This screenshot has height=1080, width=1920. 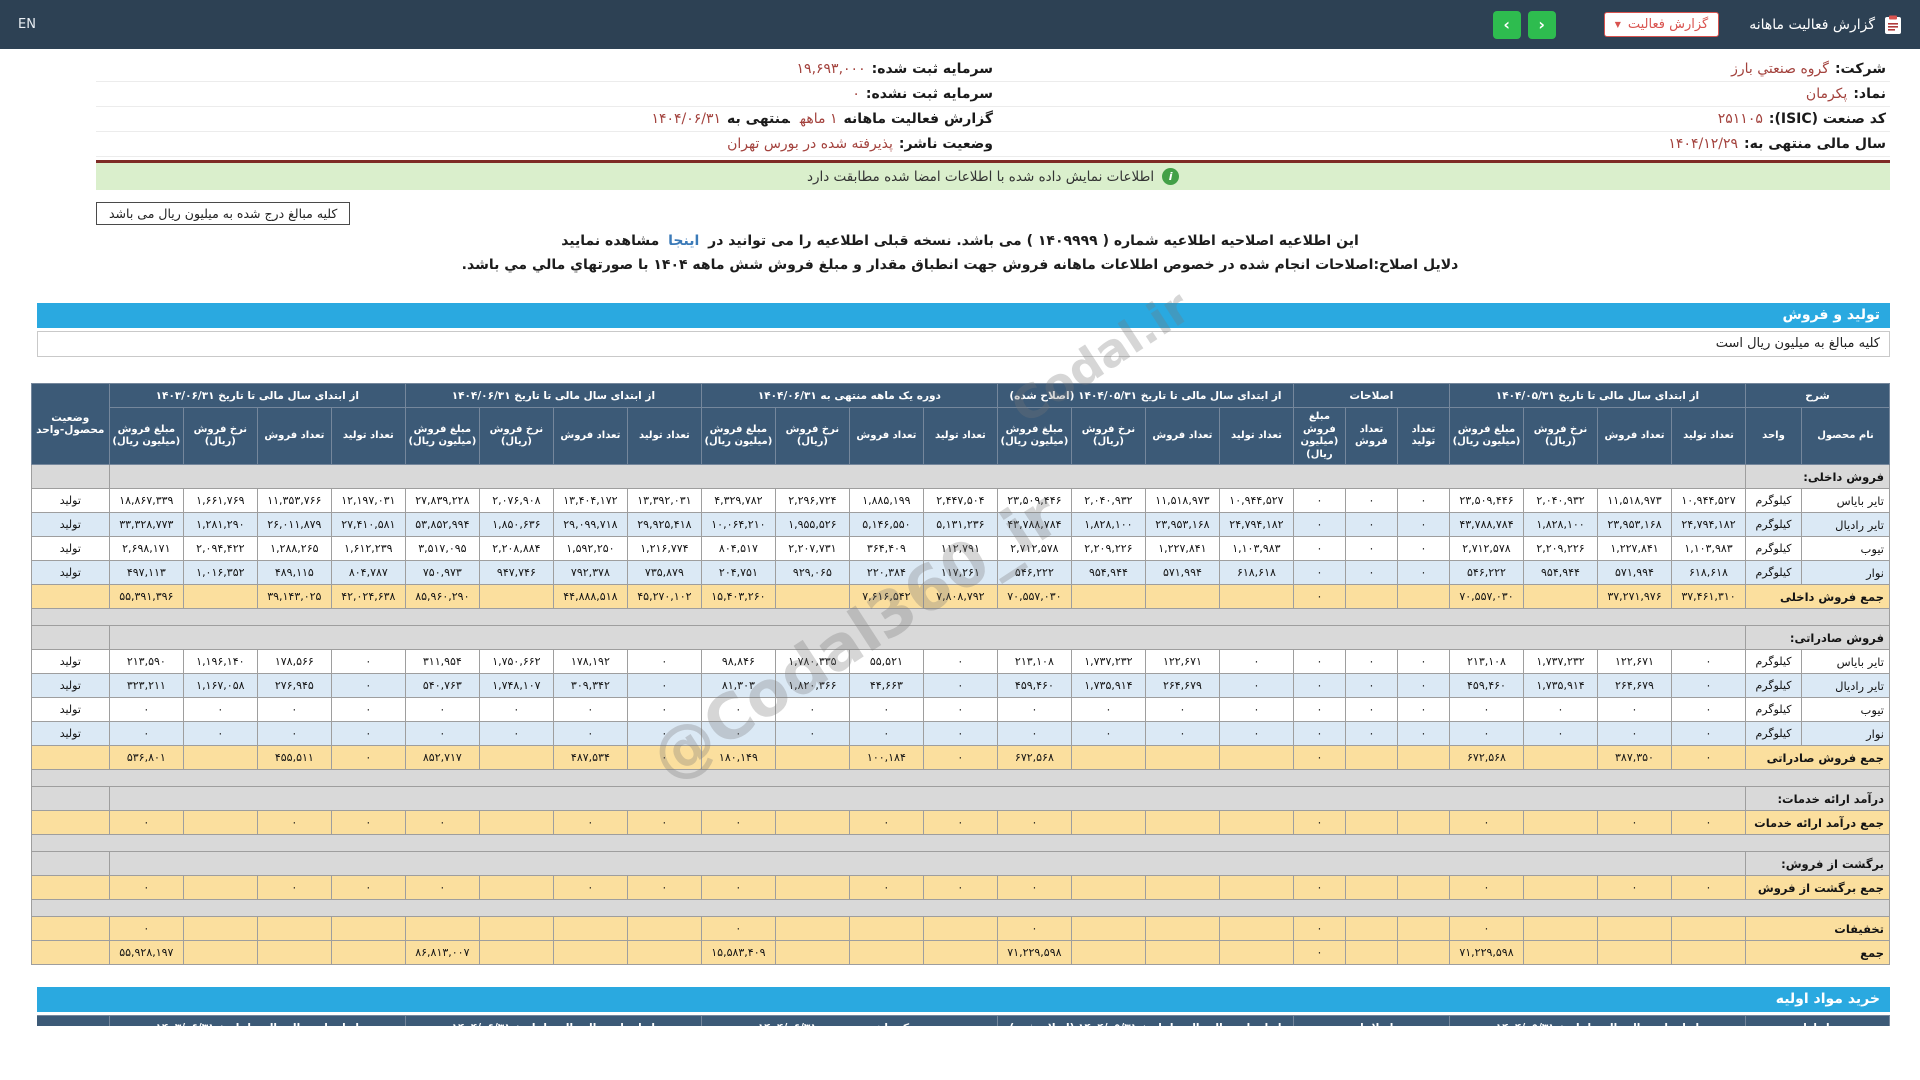 I want to click on cell: ۱,۸۲۸,۱۰۰, so click(x=1108, y=524).